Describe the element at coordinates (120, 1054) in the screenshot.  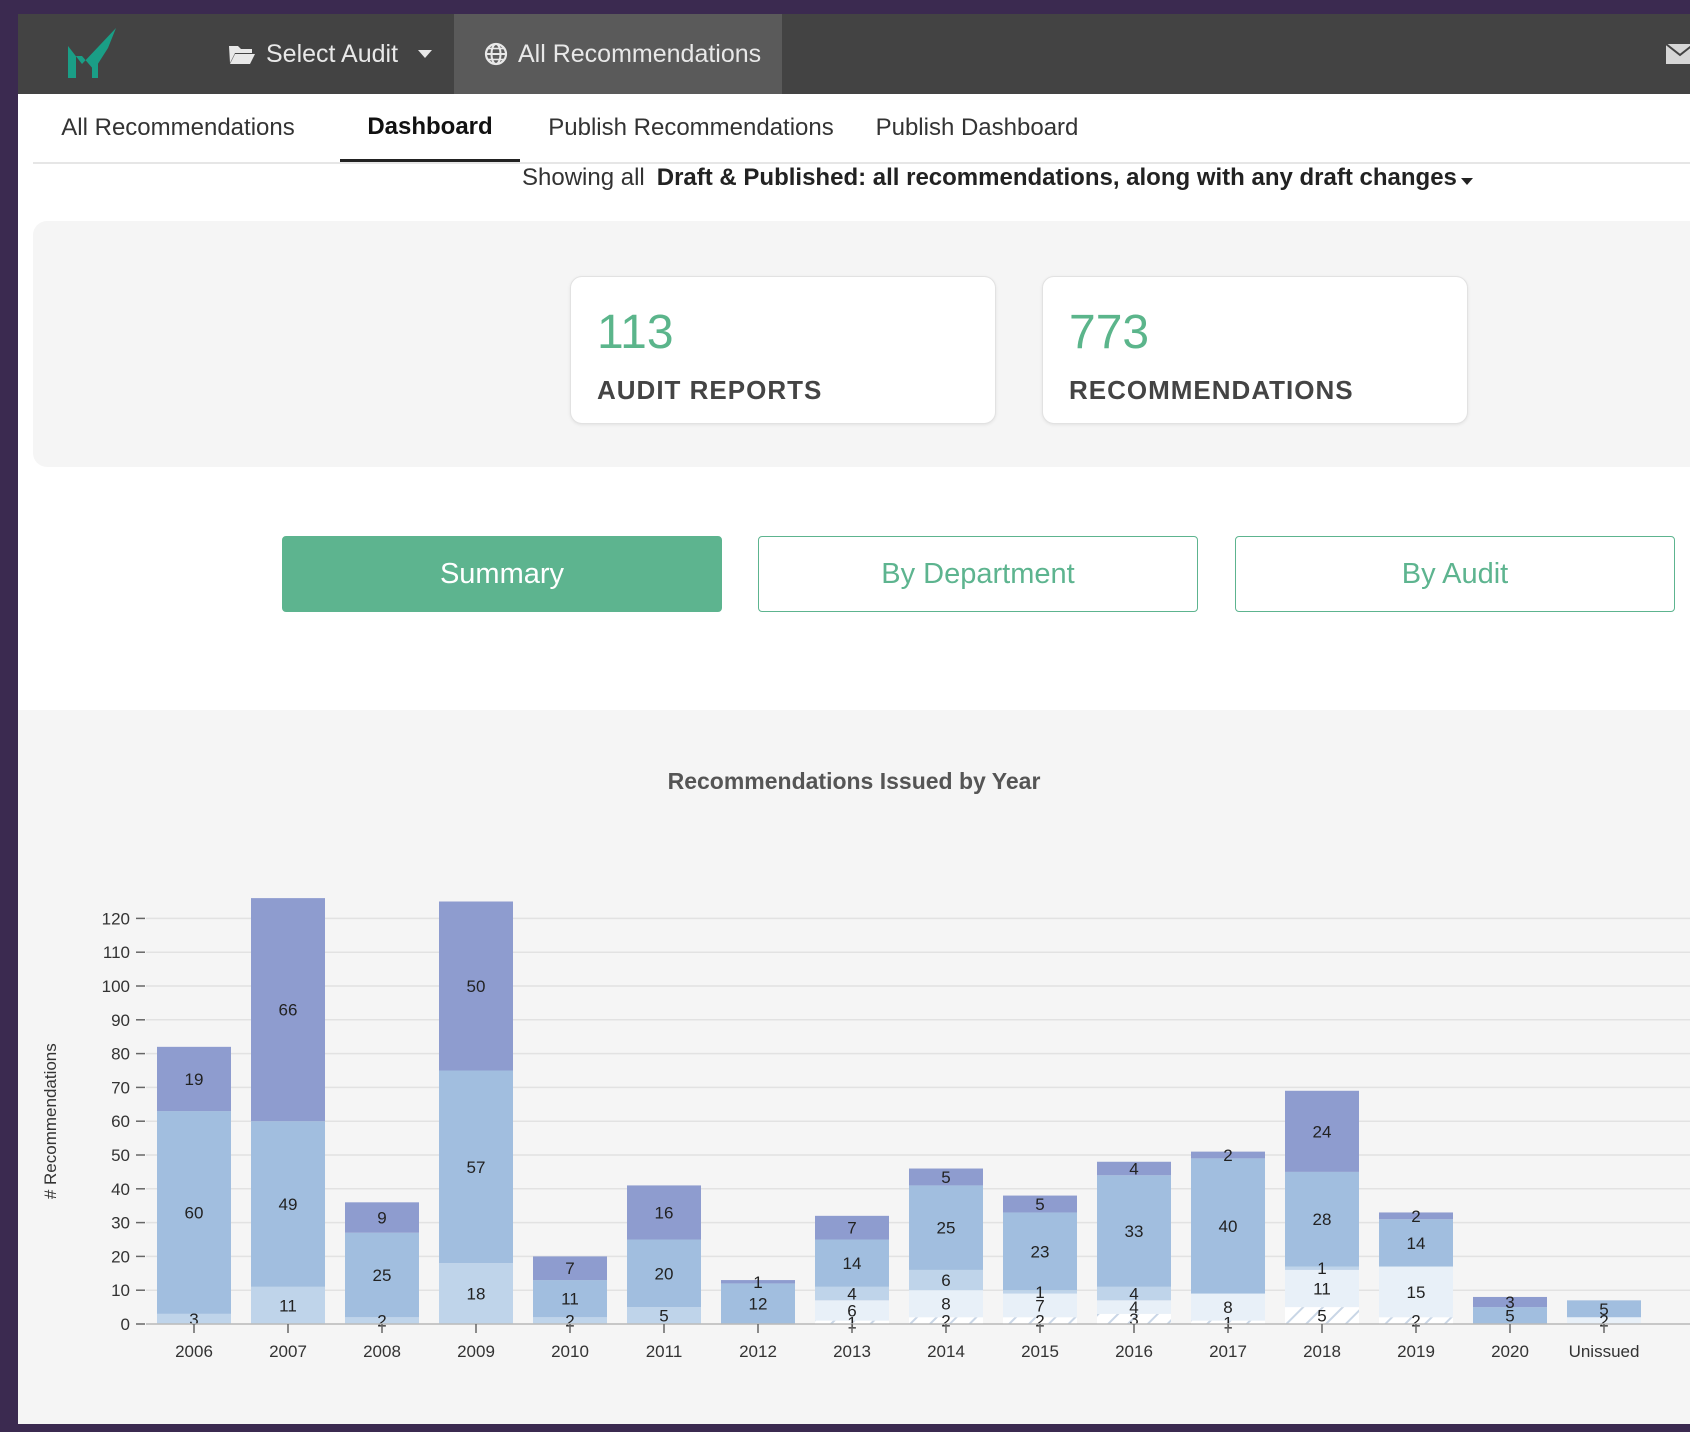
I see `y-tick-label: 80` at that location.